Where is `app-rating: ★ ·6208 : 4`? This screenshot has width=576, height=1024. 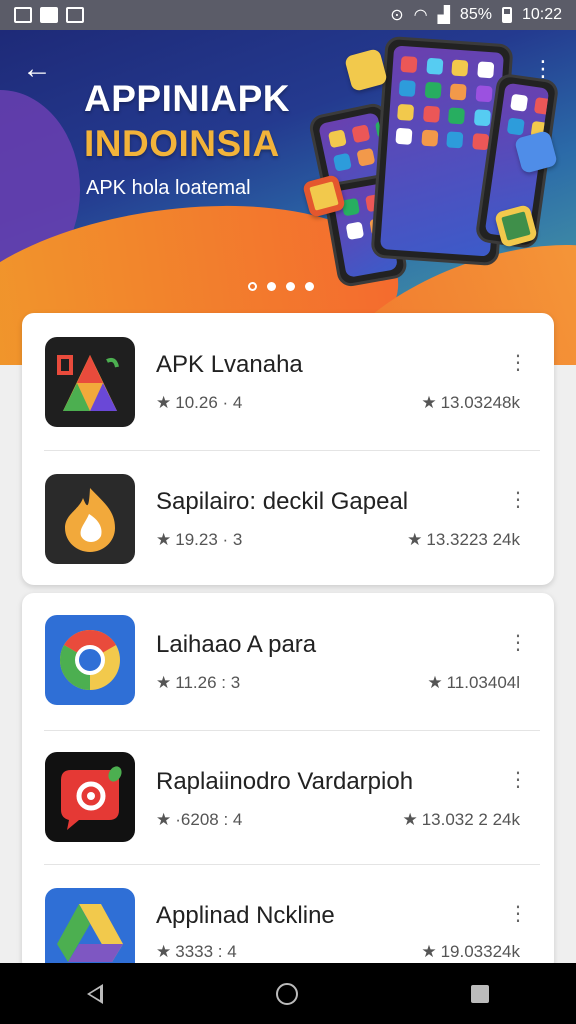 app-rating: ★ ·6208 : 4 is located at coordinates (199, 819).